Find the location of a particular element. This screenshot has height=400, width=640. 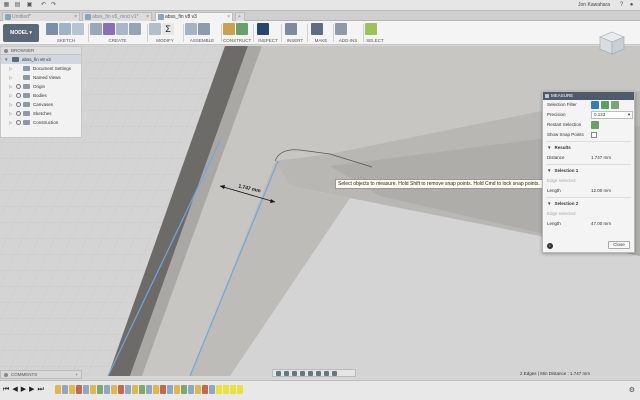

new-tab-button: + is located at coordinates (240, 16).